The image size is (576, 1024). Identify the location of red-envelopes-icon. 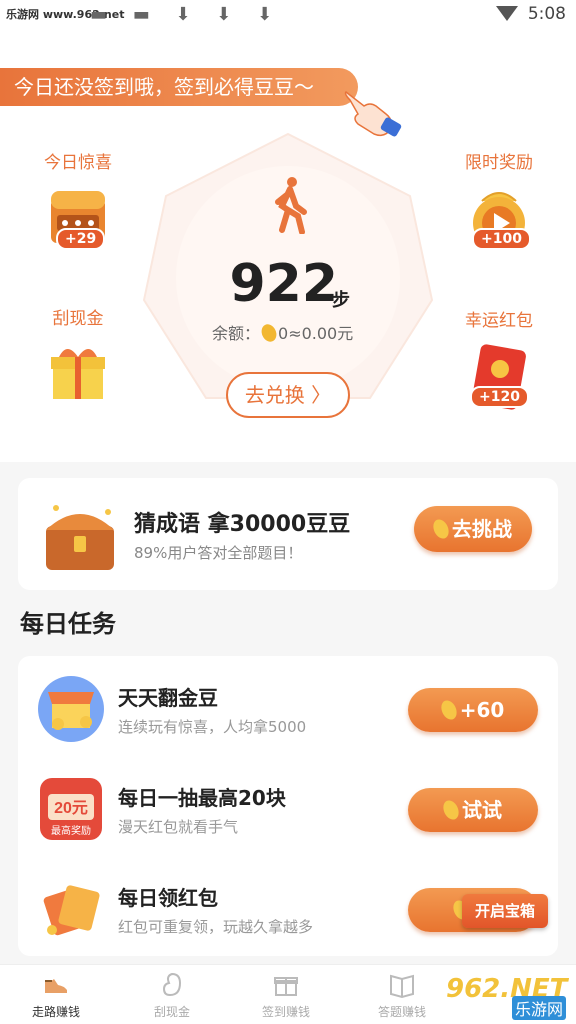
(71, 910).